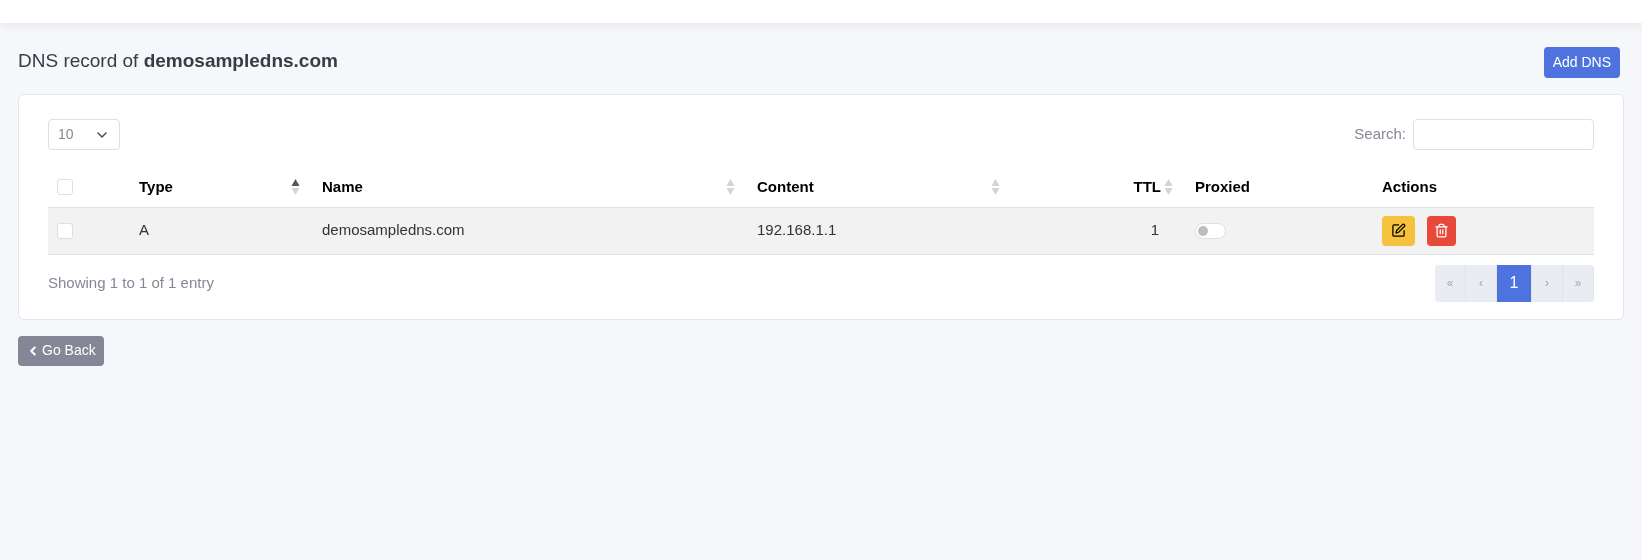  Describe the element at coordinates (797, 230) in the screenshot. I see `table-cell: 192.168.1.1` at that location.